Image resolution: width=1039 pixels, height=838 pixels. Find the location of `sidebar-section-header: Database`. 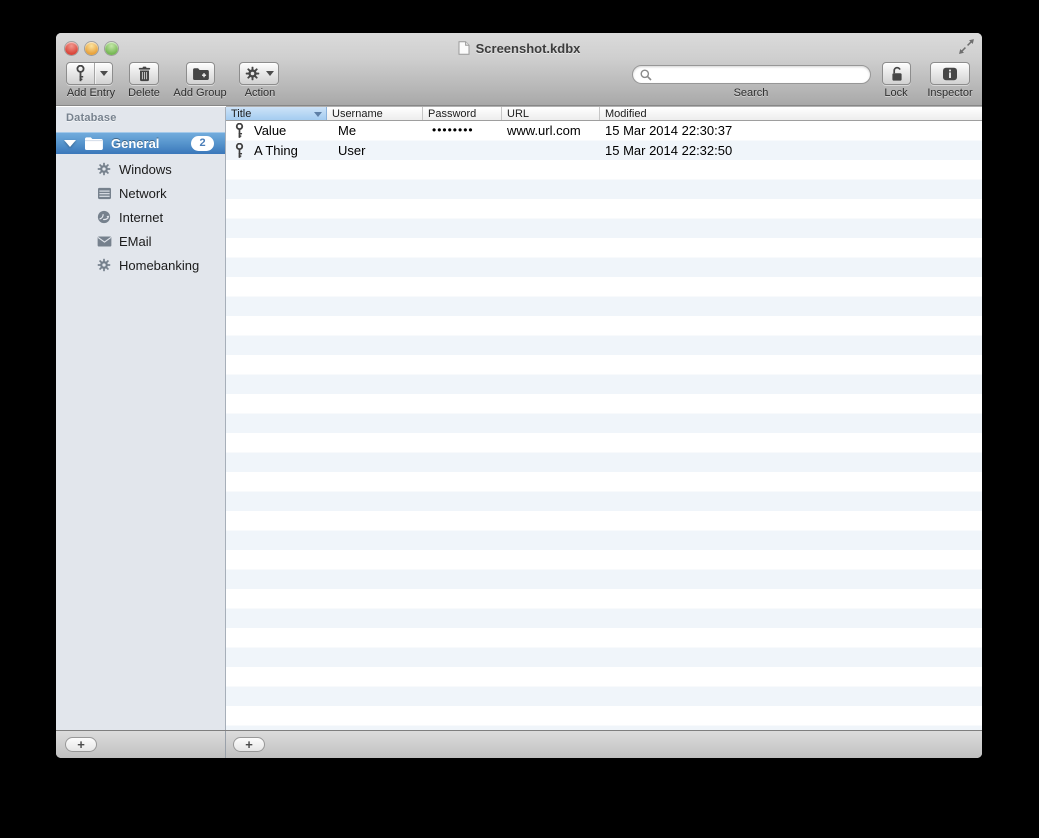

sidebar-section-header: Database is located at coordinates (91, 118).